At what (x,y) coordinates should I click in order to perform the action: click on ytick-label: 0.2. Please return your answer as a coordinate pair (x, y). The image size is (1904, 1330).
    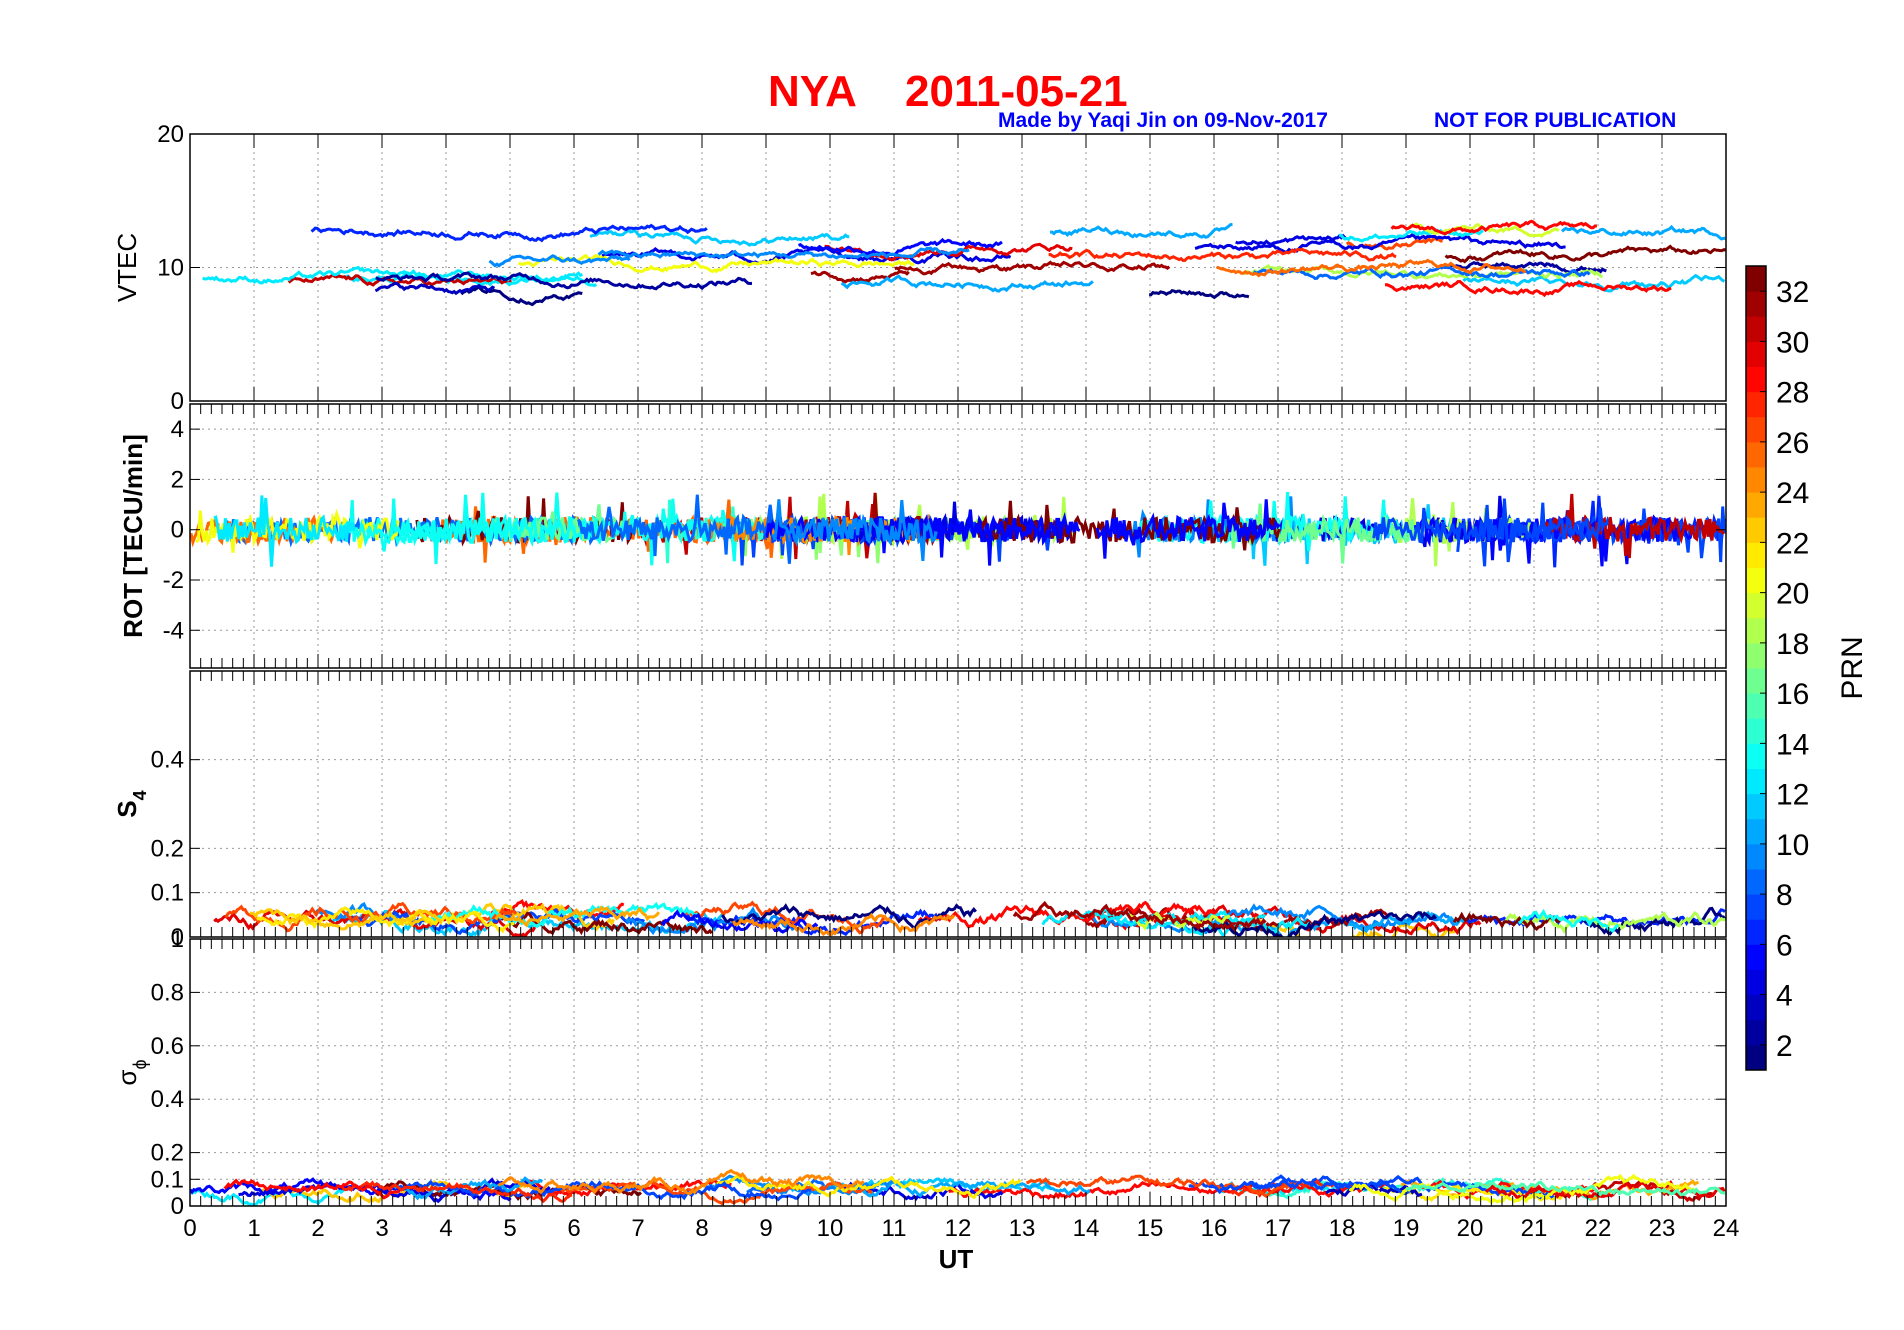
    Looking at the image, I should click on (167, 1153).